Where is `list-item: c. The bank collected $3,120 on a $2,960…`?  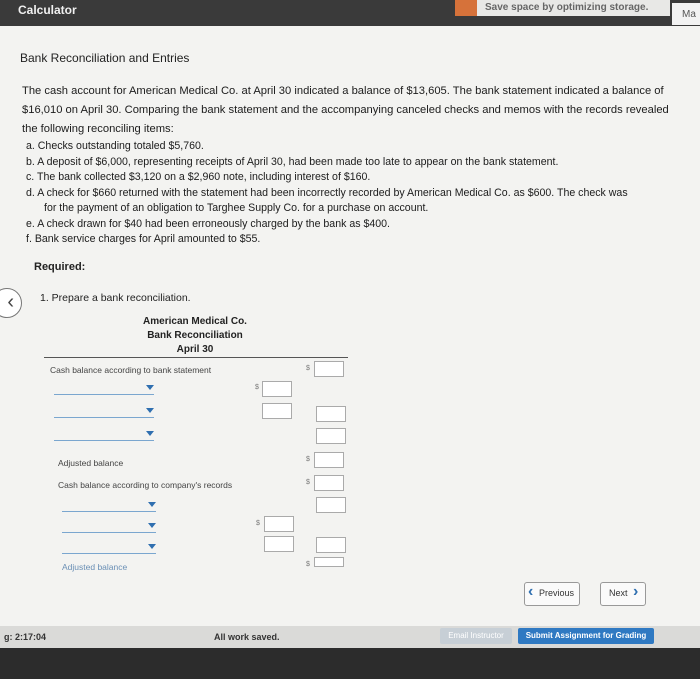 list-item: c. The bank collected $3,120 on a $2,960… is located at coordinates (198, 177).